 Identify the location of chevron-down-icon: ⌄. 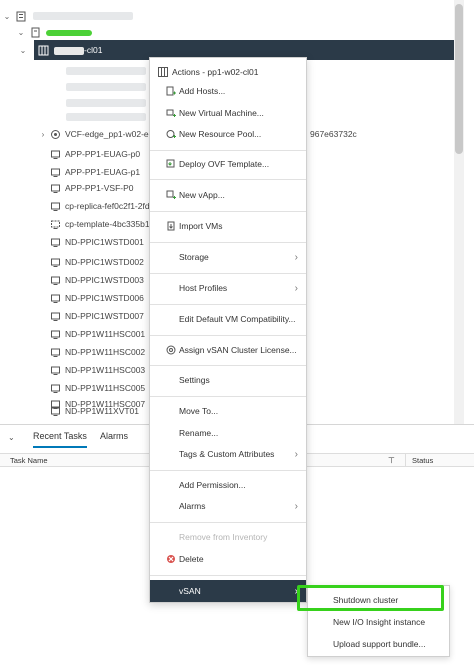
(11, 437).